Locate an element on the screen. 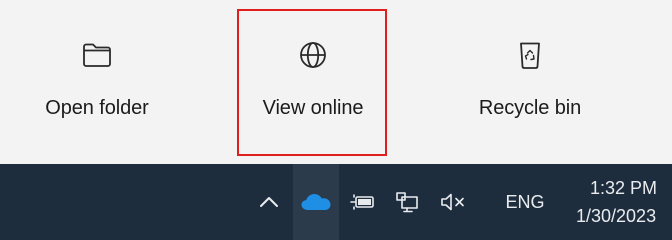 Image resolution: width=672 pixels, height=240 pixels. onedrive-cloud-icon is located at coordinates (316, 202).